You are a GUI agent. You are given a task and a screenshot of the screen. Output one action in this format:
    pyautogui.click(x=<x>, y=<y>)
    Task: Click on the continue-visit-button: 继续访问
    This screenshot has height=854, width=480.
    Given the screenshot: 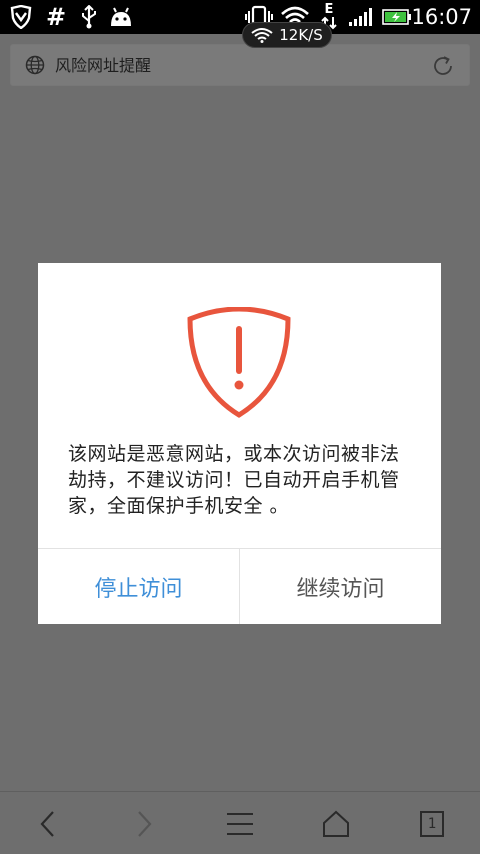 What is the action you would take?
    pyautogui.click(x=340, y=586)
    